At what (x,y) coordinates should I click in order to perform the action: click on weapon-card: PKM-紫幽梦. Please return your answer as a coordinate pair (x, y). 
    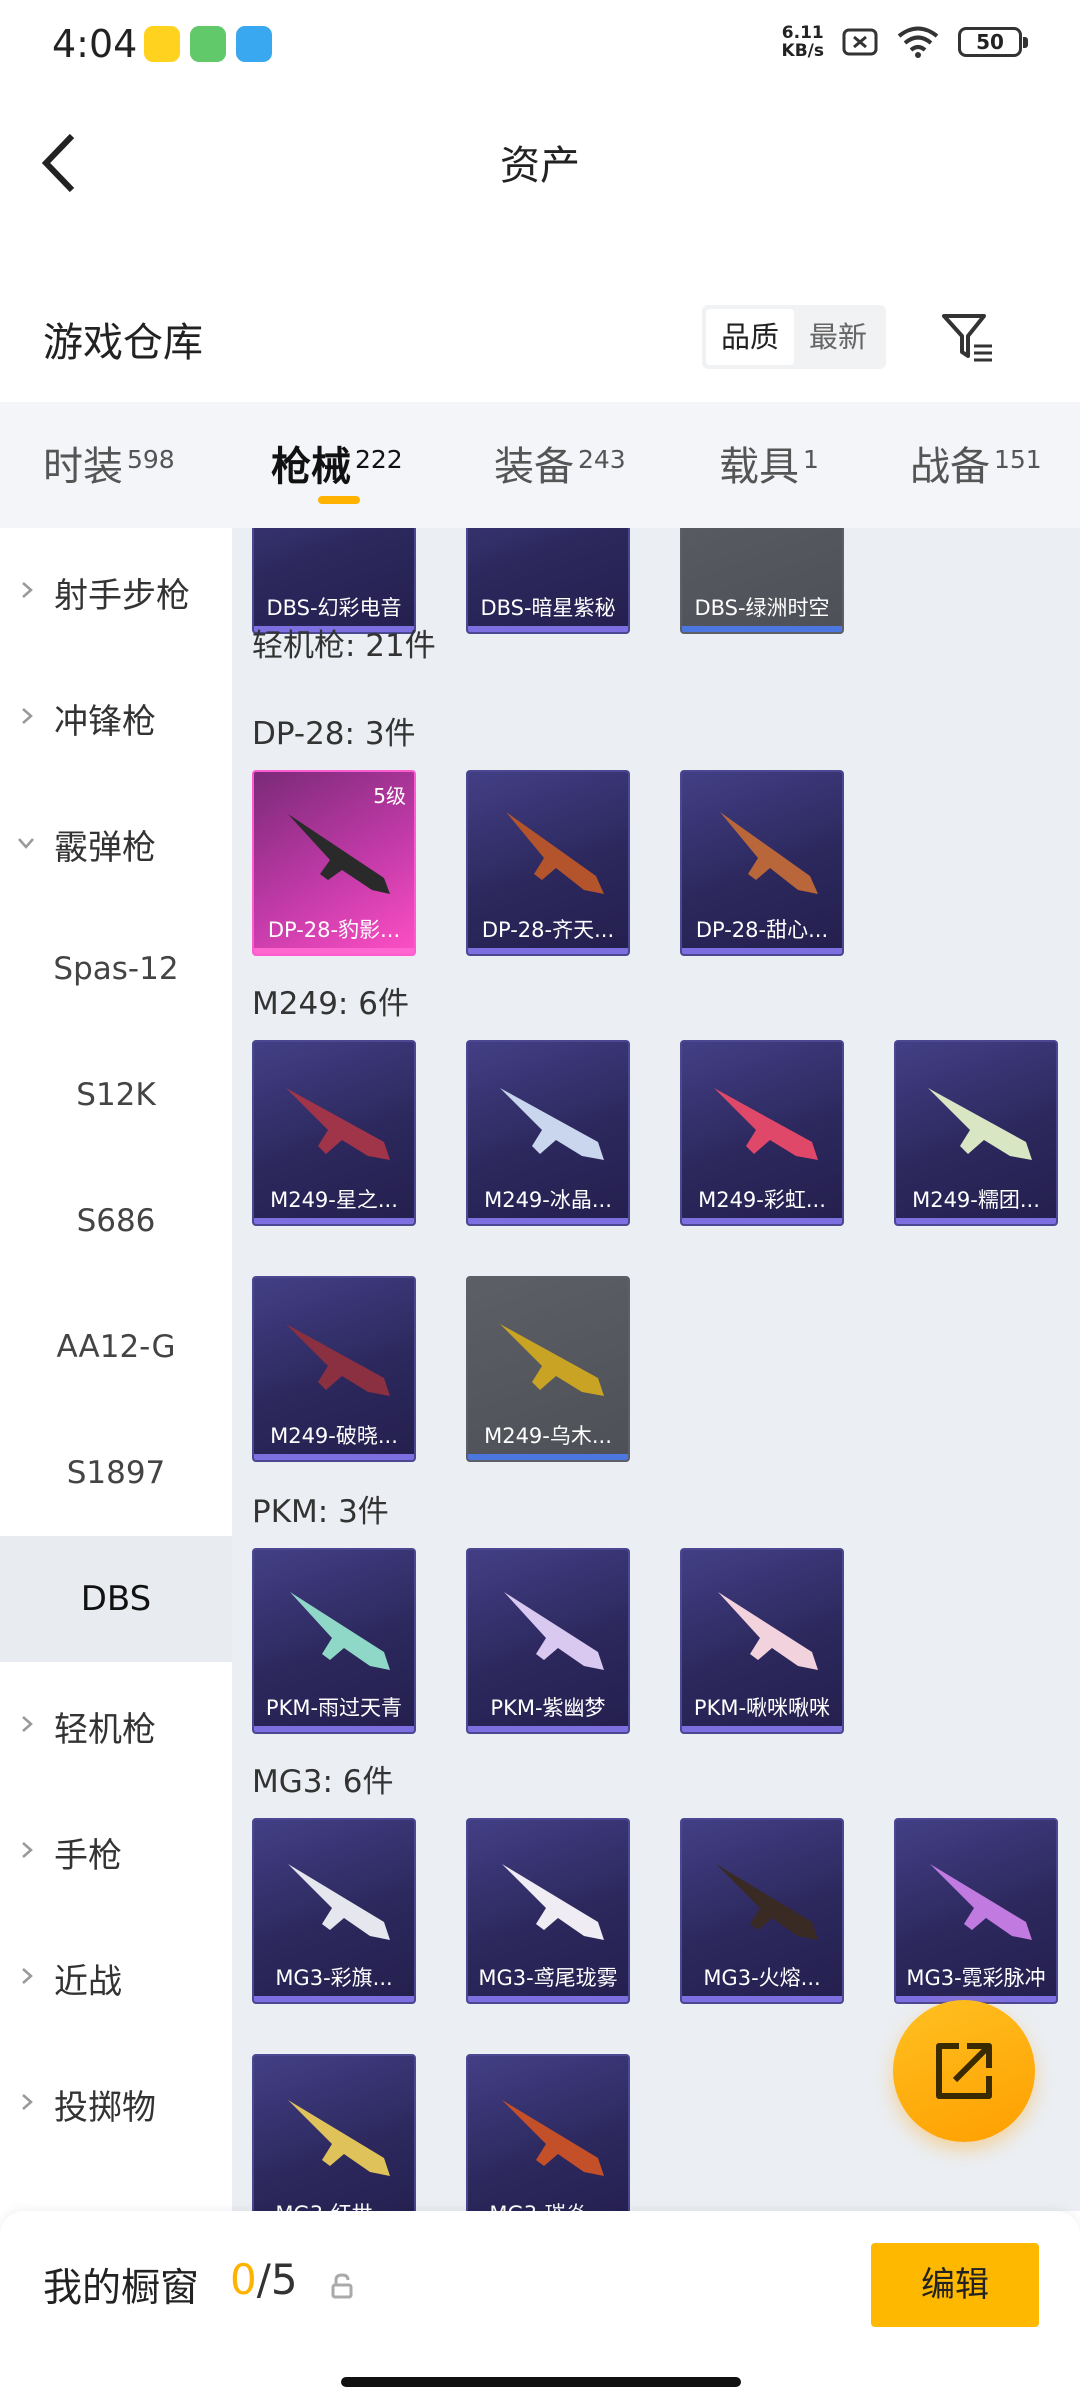
    Looking at the image, I should click on (548, 1641).